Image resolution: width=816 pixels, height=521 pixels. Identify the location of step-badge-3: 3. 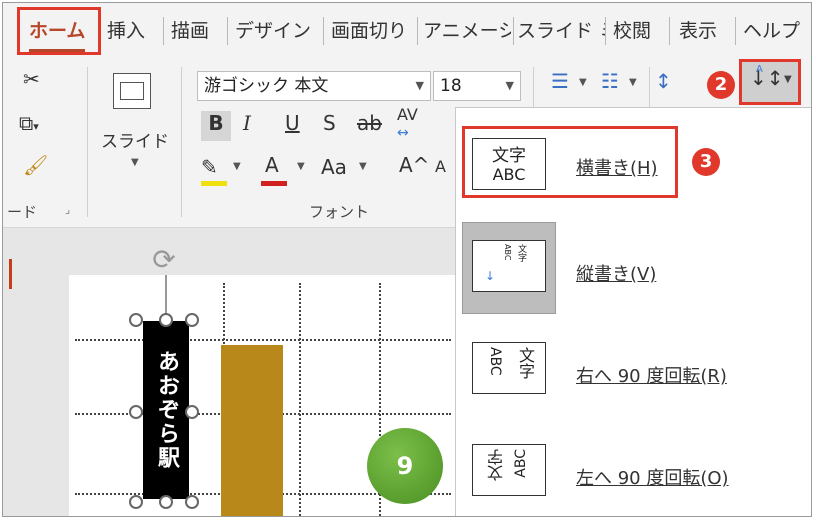
(706, 162).